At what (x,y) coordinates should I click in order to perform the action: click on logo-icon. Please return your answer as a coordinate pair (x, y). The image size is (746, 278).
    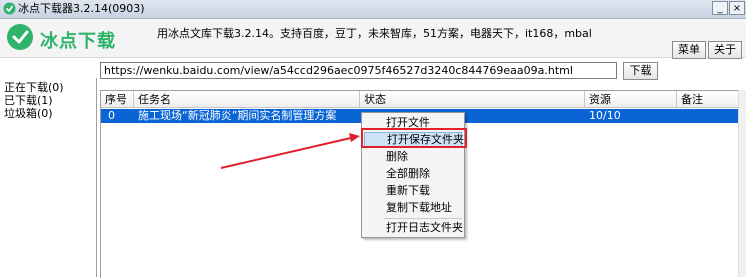
    Looking at the image, I should click on (20, 37).